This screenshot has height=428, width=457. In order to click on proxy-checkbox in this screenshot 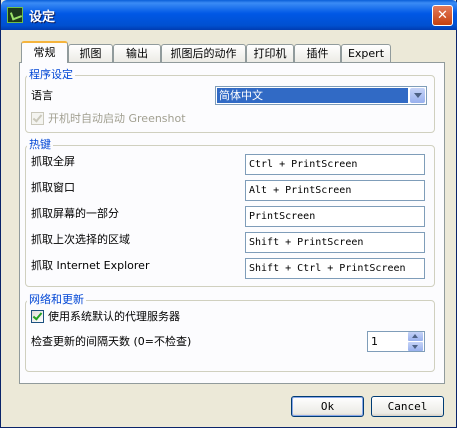, I will do `click(37, 316)`.